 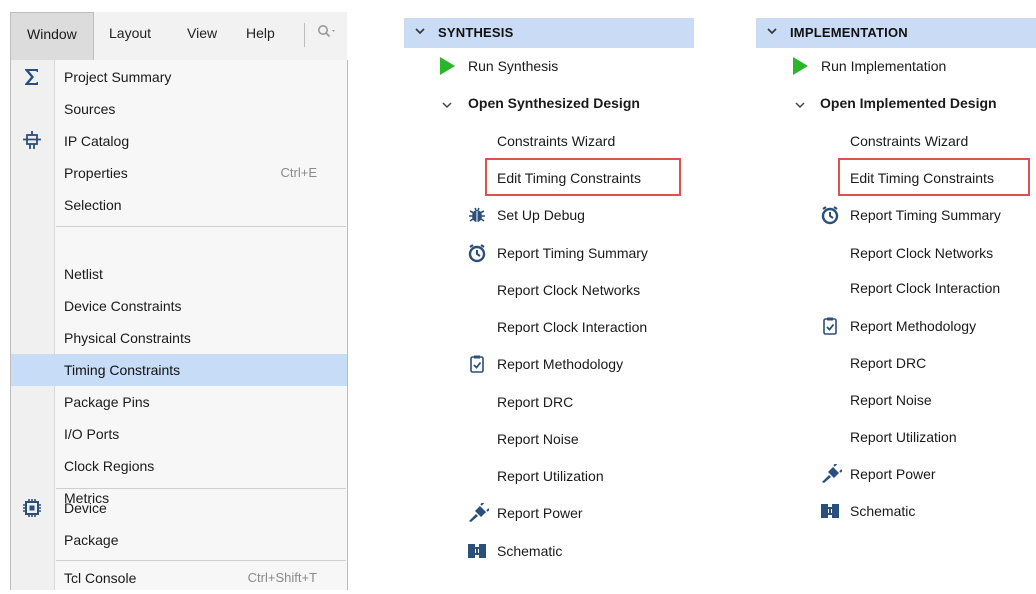 I want to click on menu-item-timing-constraints: Timing Constraints, so click(x=179, y=370).